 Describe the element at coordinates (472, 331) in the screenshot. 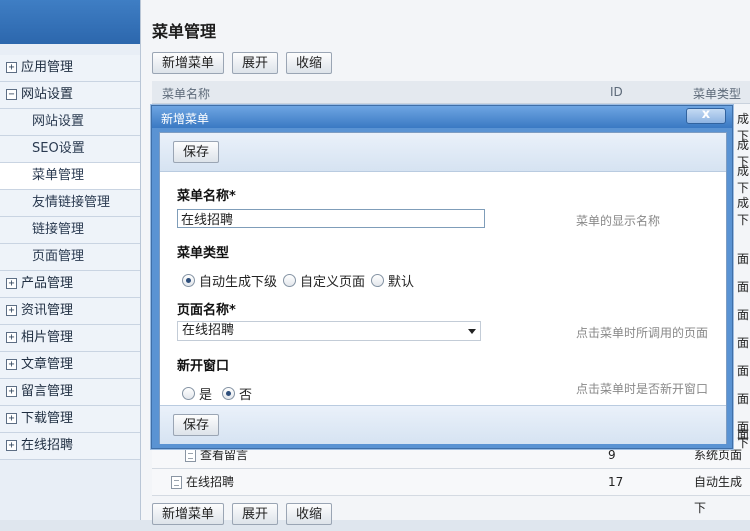

I see `dropdown-arrow-icon` at that location.